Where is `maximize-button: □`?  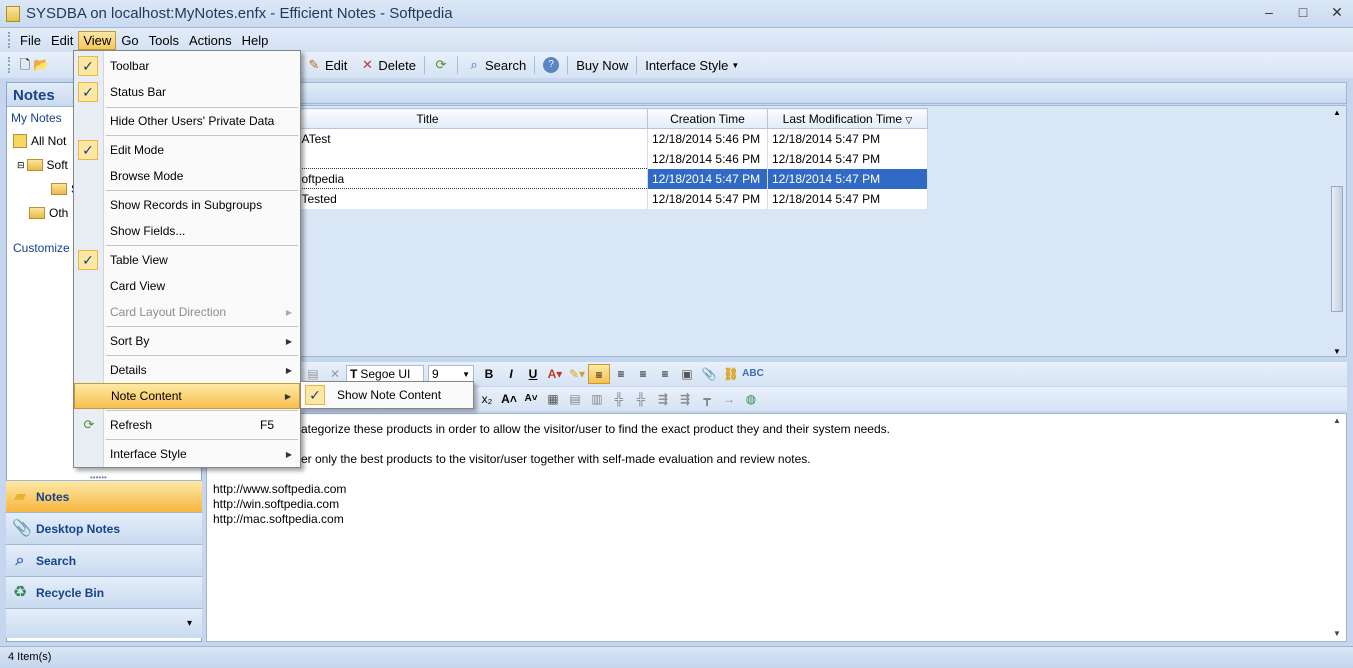
maximize-button: □ is located at coordinates (1303, 12).